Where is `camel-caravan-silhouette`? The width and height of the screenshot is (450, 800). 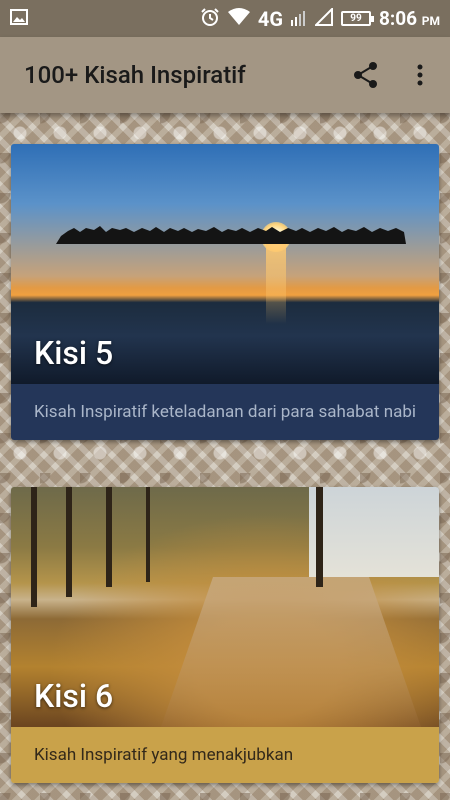
camel-caravan-silhouette is located at coordinates (231, 235).